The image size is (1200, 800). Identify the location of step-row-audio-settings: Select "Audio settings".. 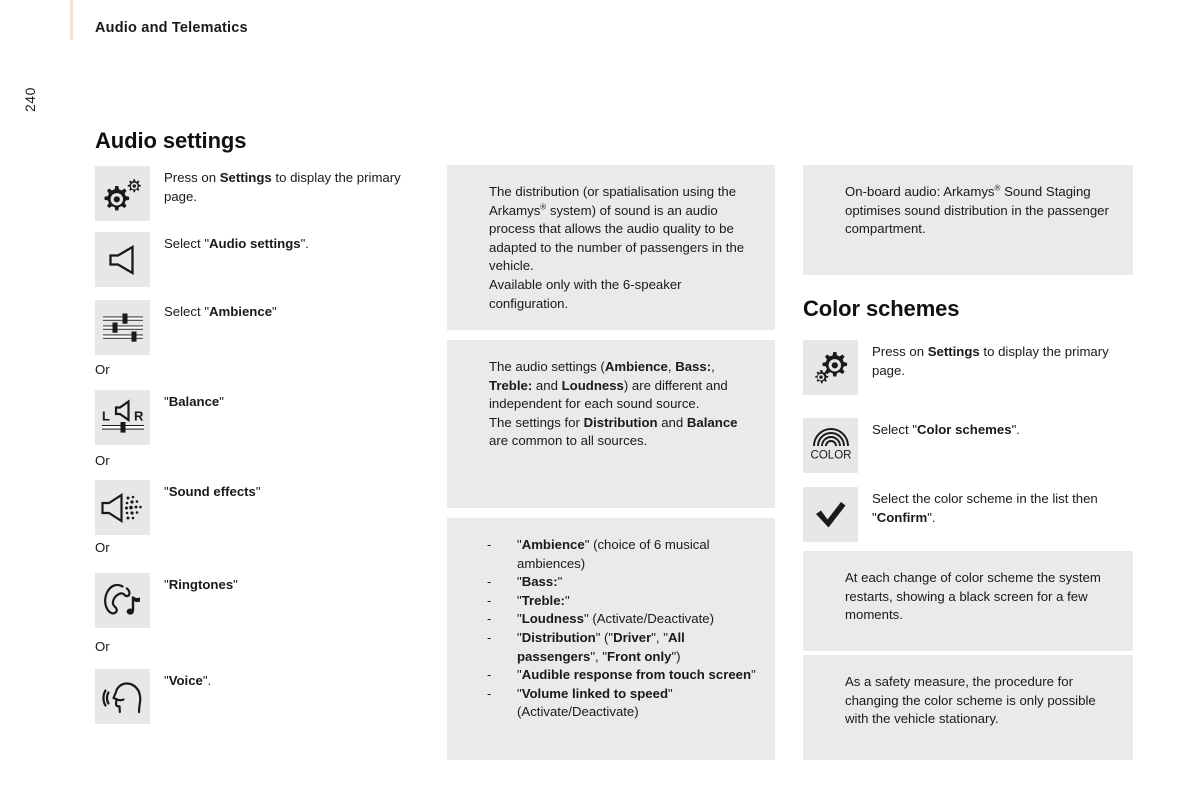
(255, 259).